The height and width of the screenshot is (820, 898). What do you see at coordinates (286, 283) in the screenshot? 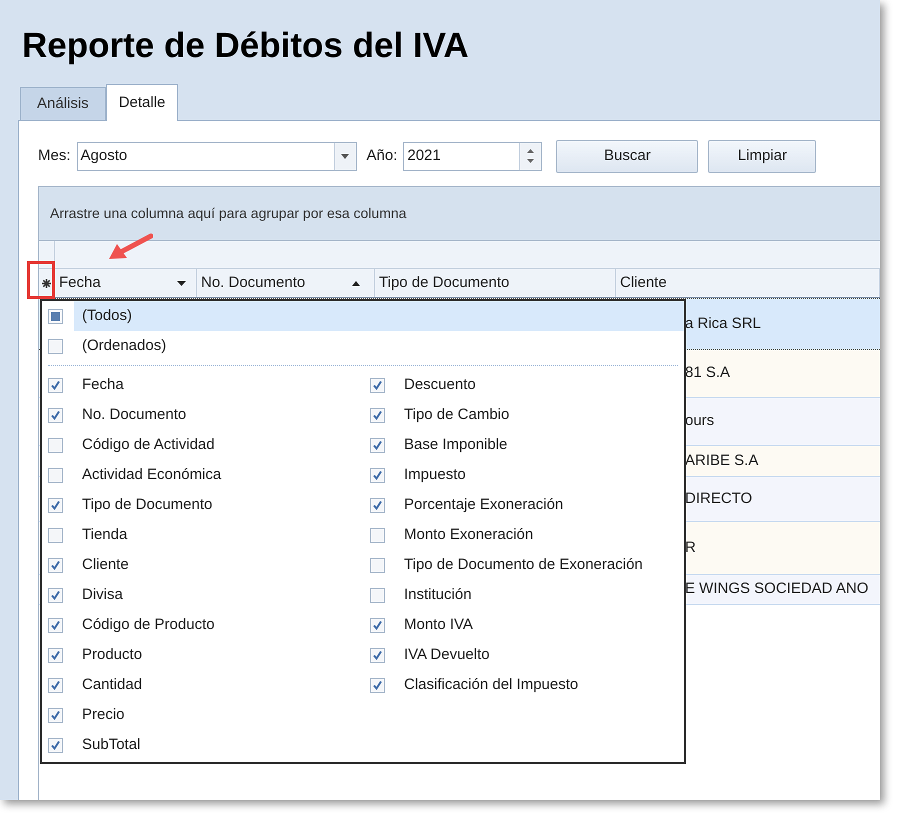
I see `column-header: No. Documento` at bounding box center [286, 283].